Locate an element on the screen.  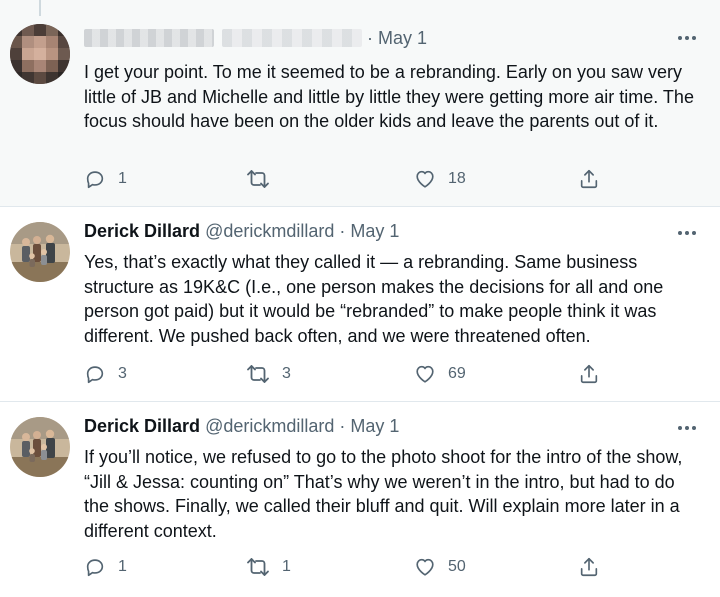
retweet-count: 1 is located at coordinates (286, 566).